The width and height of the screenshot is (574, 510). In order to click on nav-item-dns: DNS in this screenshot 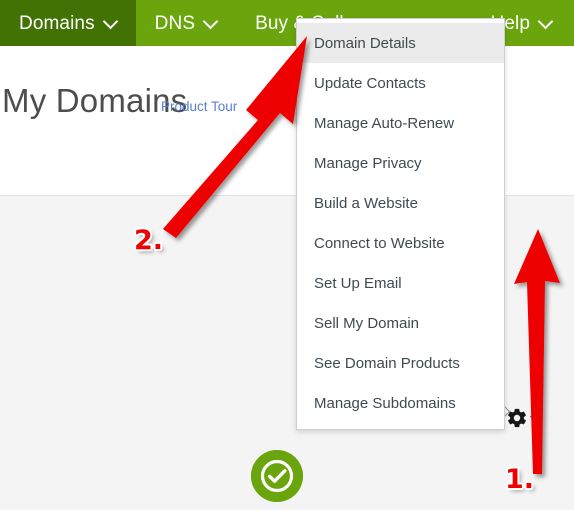, I will do `click(186, 23)`.